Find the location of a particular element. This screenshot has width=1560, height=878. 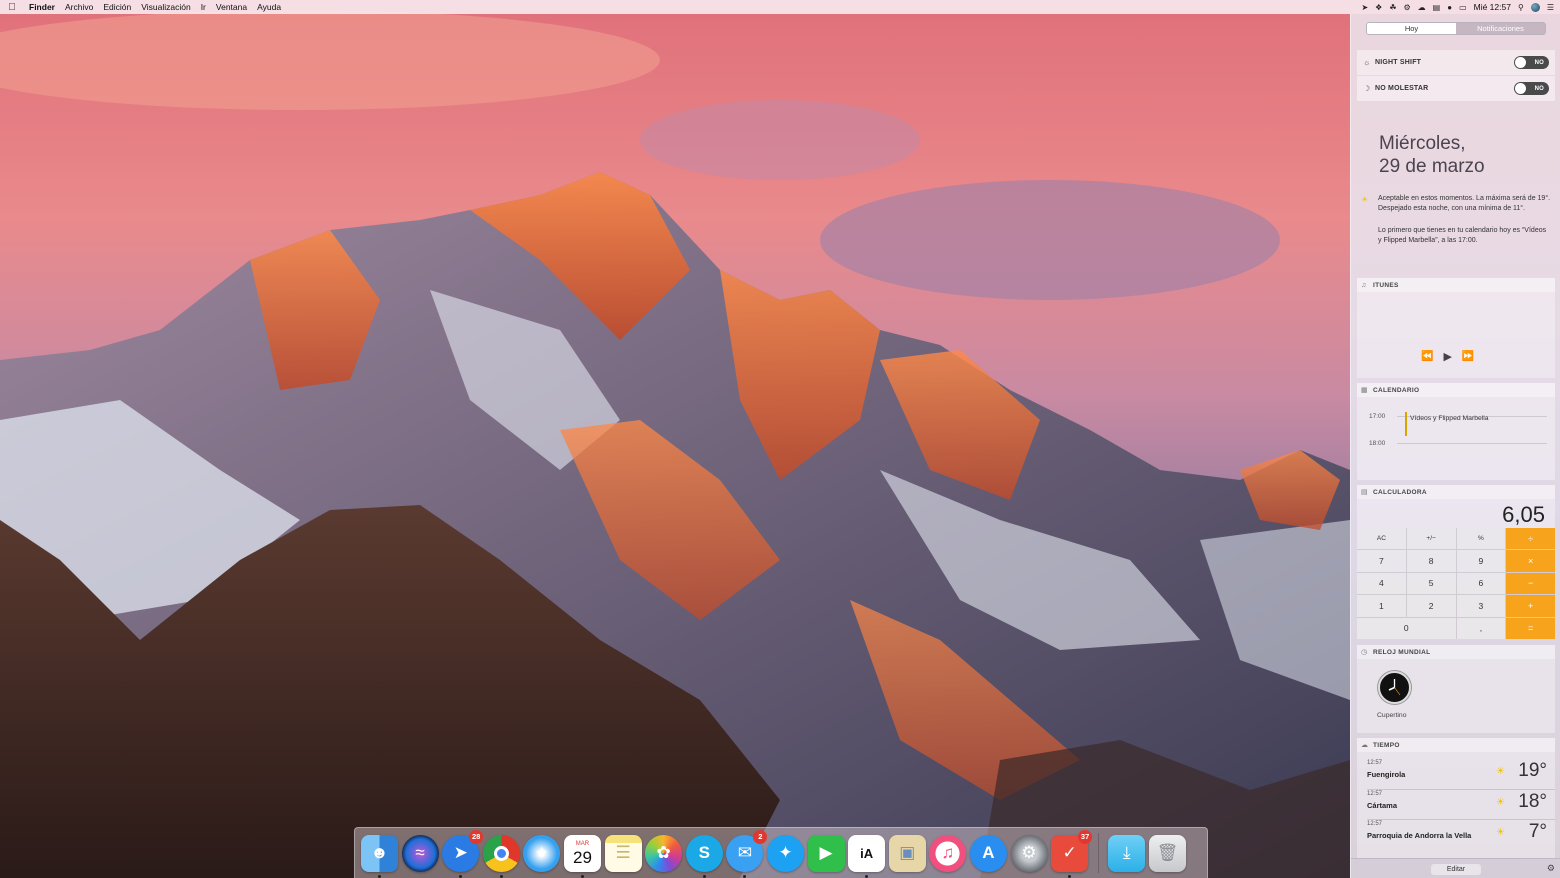

do-not-disturb-toggle: NO is located at coordinates (1531, 88).